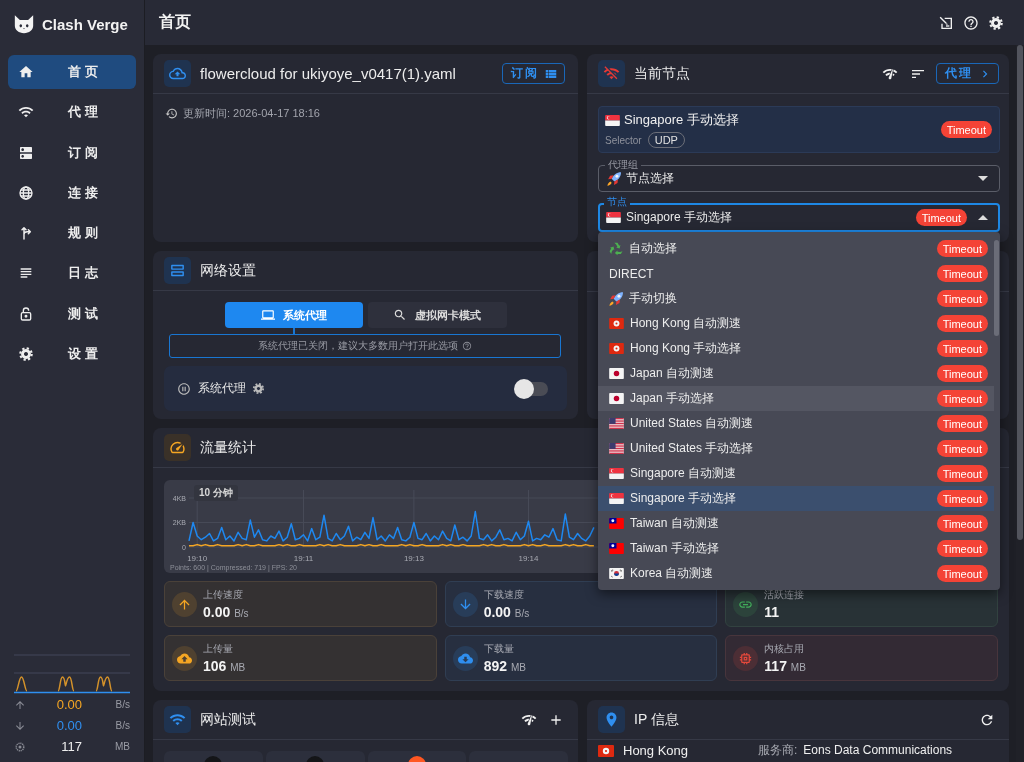 The width and height of the screenshot is (1024, 762). Describe the element at coordinates (72, 192) in the screenshot. I see `nav-item: 连接` at that location.